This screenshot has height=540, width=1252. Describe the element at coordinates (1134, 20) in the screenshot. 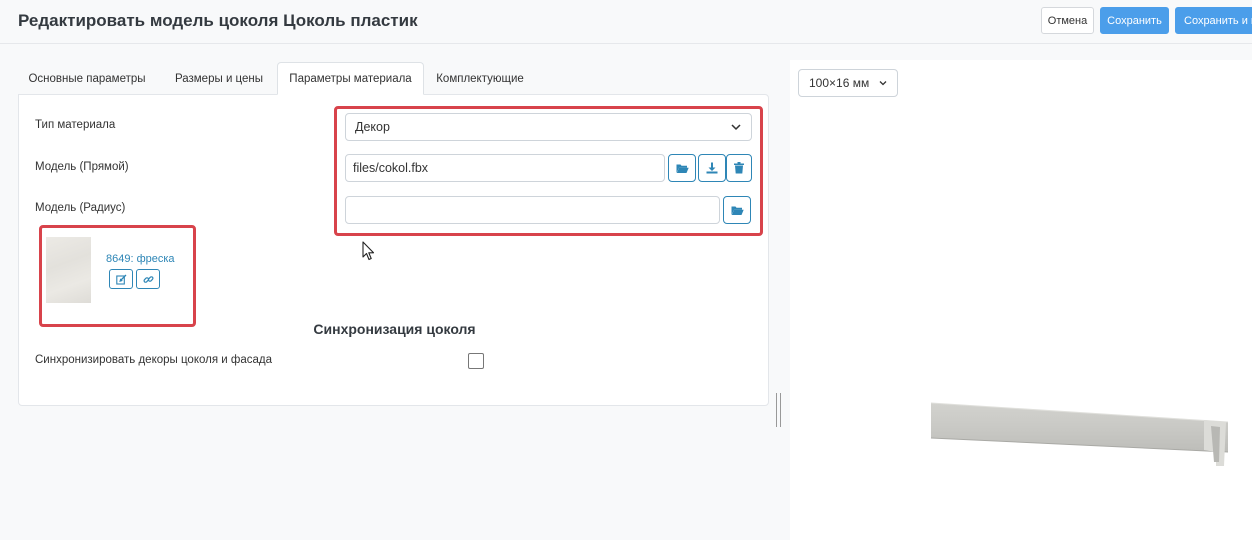

I see `save-button: Сохранить` at that location.